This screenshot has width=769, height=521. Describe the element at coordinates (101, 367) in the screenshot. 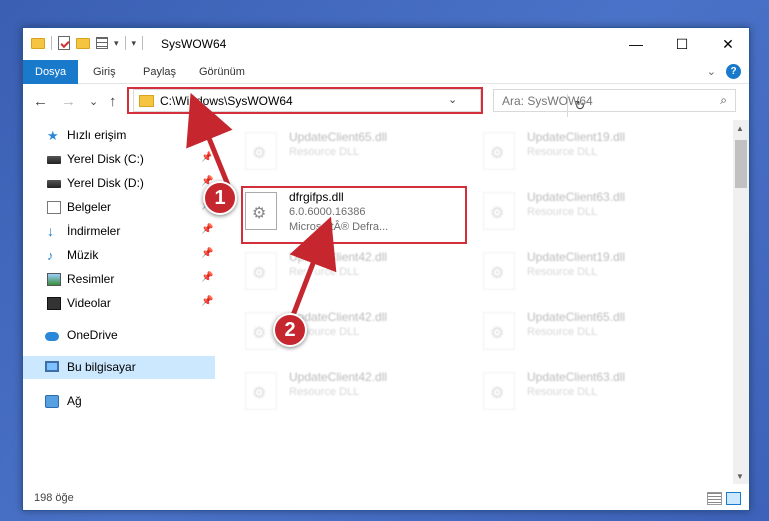

I see `sidebar-item-label: Bu bilgisayar` at that location.